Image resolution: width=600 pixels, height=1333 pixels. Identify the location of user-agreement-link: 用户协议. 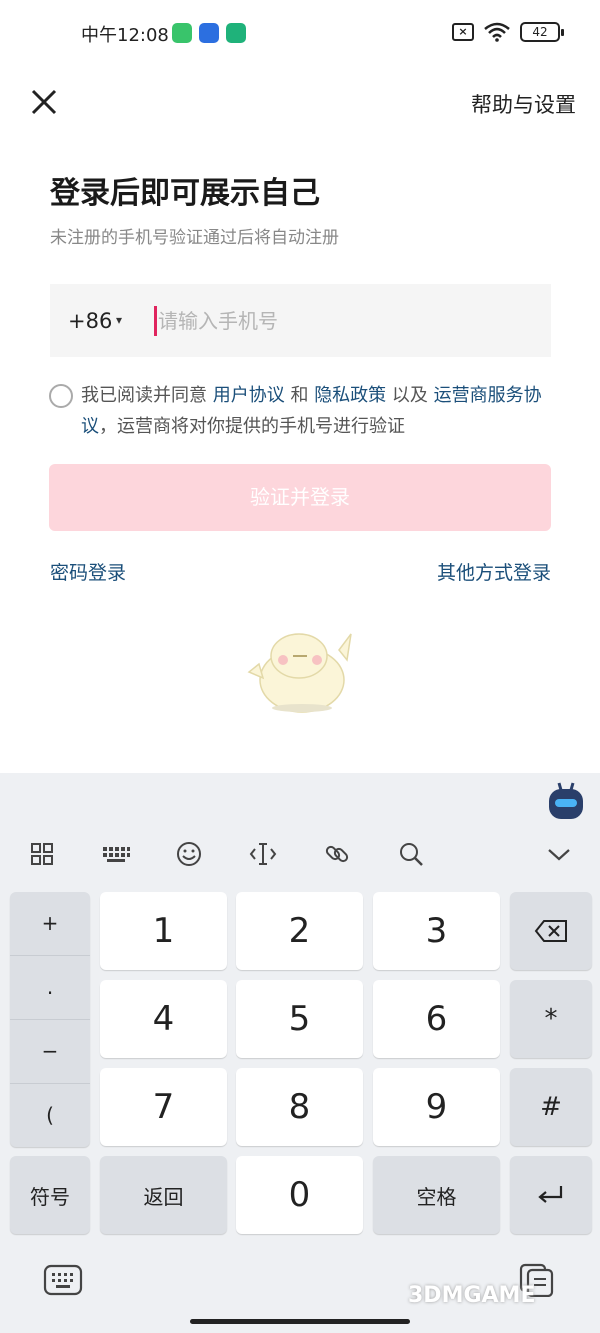
(249, 395).